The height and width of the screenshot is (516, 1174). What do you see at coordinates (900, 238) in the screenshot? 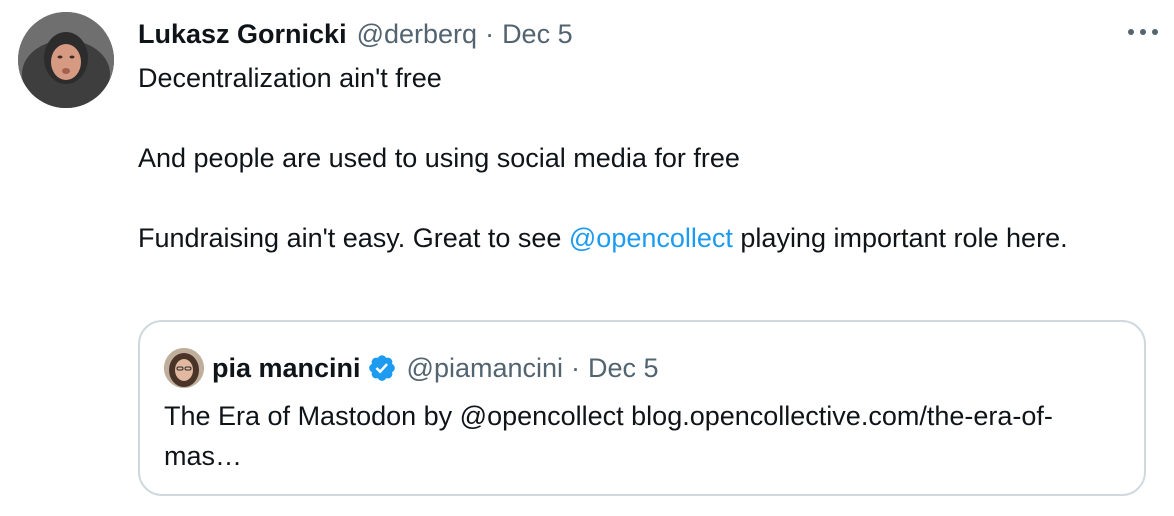
I see `tweet-line-3-end: playing important role here.` at bounding box center [900, 238].